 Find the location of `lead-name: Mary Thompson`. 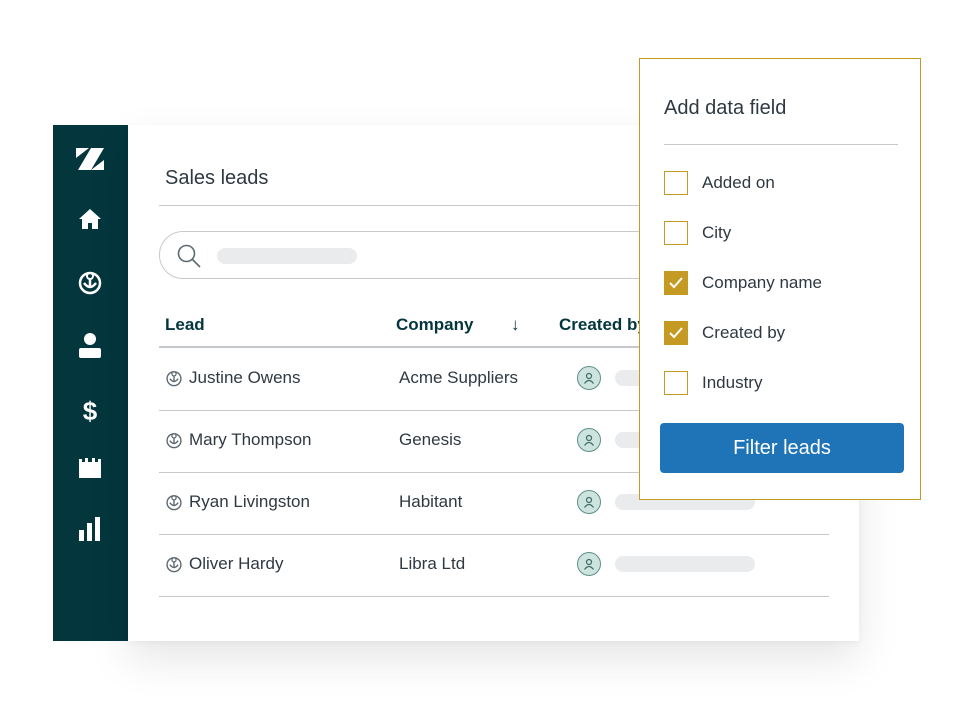

lead-name: Mary Thompson is located at coordinates (250, 440).